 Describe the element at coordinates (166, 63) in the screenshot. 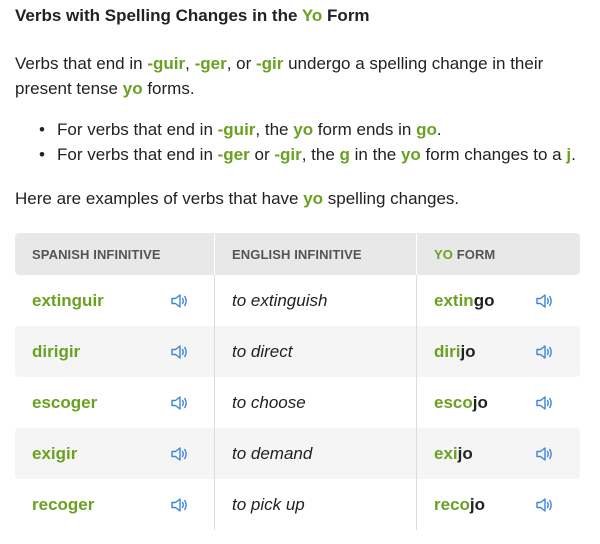

I see `ending-guir: -guir` at that location.